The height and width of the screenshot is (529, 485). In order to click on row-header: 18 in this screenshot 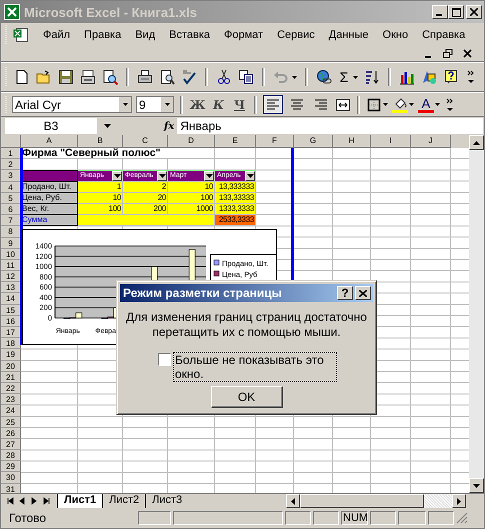, I will do `click(11, 344)`.